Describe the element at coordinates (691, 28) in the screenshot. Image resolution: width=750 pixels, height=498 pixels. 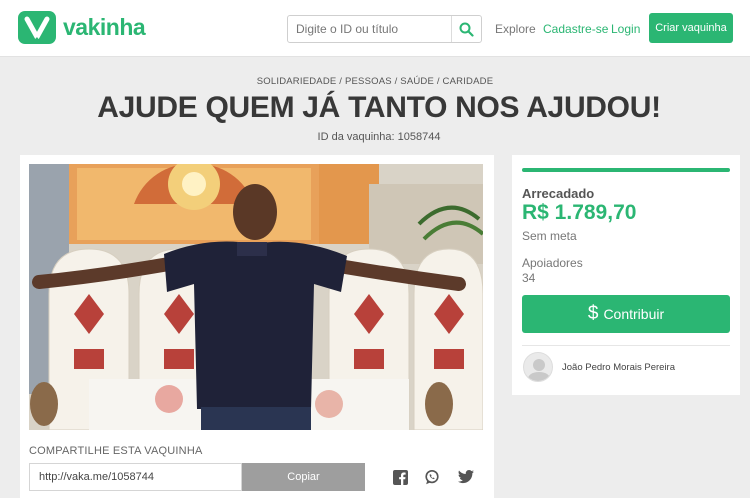
I see `create-vaquinha-button: Criar vaquinha` at that location.